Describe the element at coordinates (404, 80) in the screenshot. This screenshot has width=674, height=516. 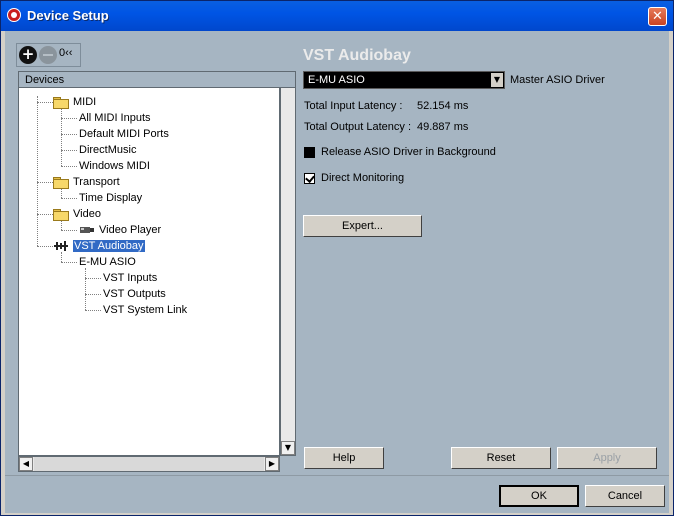
I see `asio-driver-select: E-MU ASIO ▼` at that location.